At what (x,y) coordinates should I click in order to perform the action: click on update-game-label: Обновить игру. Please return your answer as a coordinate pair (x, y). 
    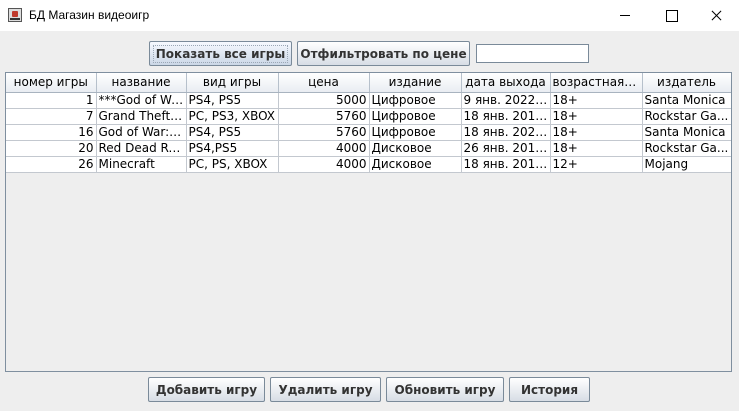
    Looking at the image, I should click on (445, 389).